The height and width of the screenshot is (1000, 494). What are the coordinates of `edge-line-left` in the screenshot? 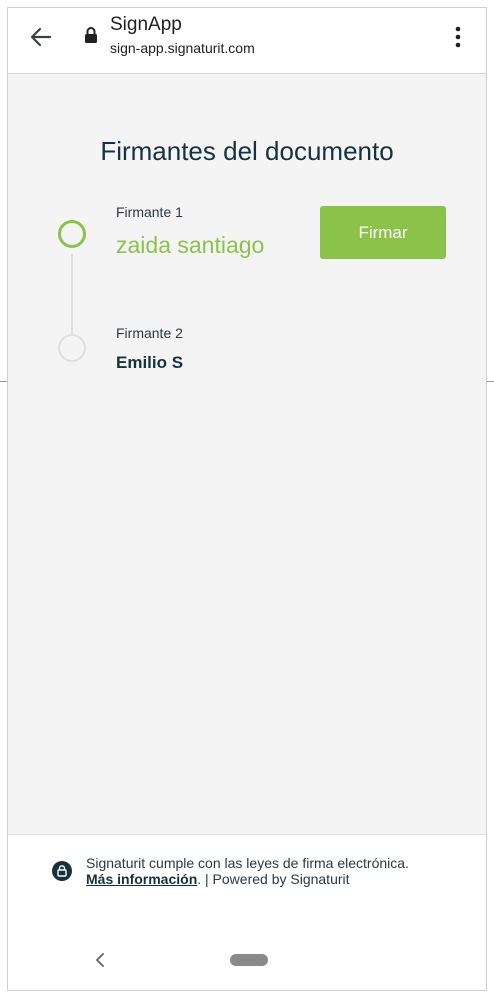 It's located at (3, 381).